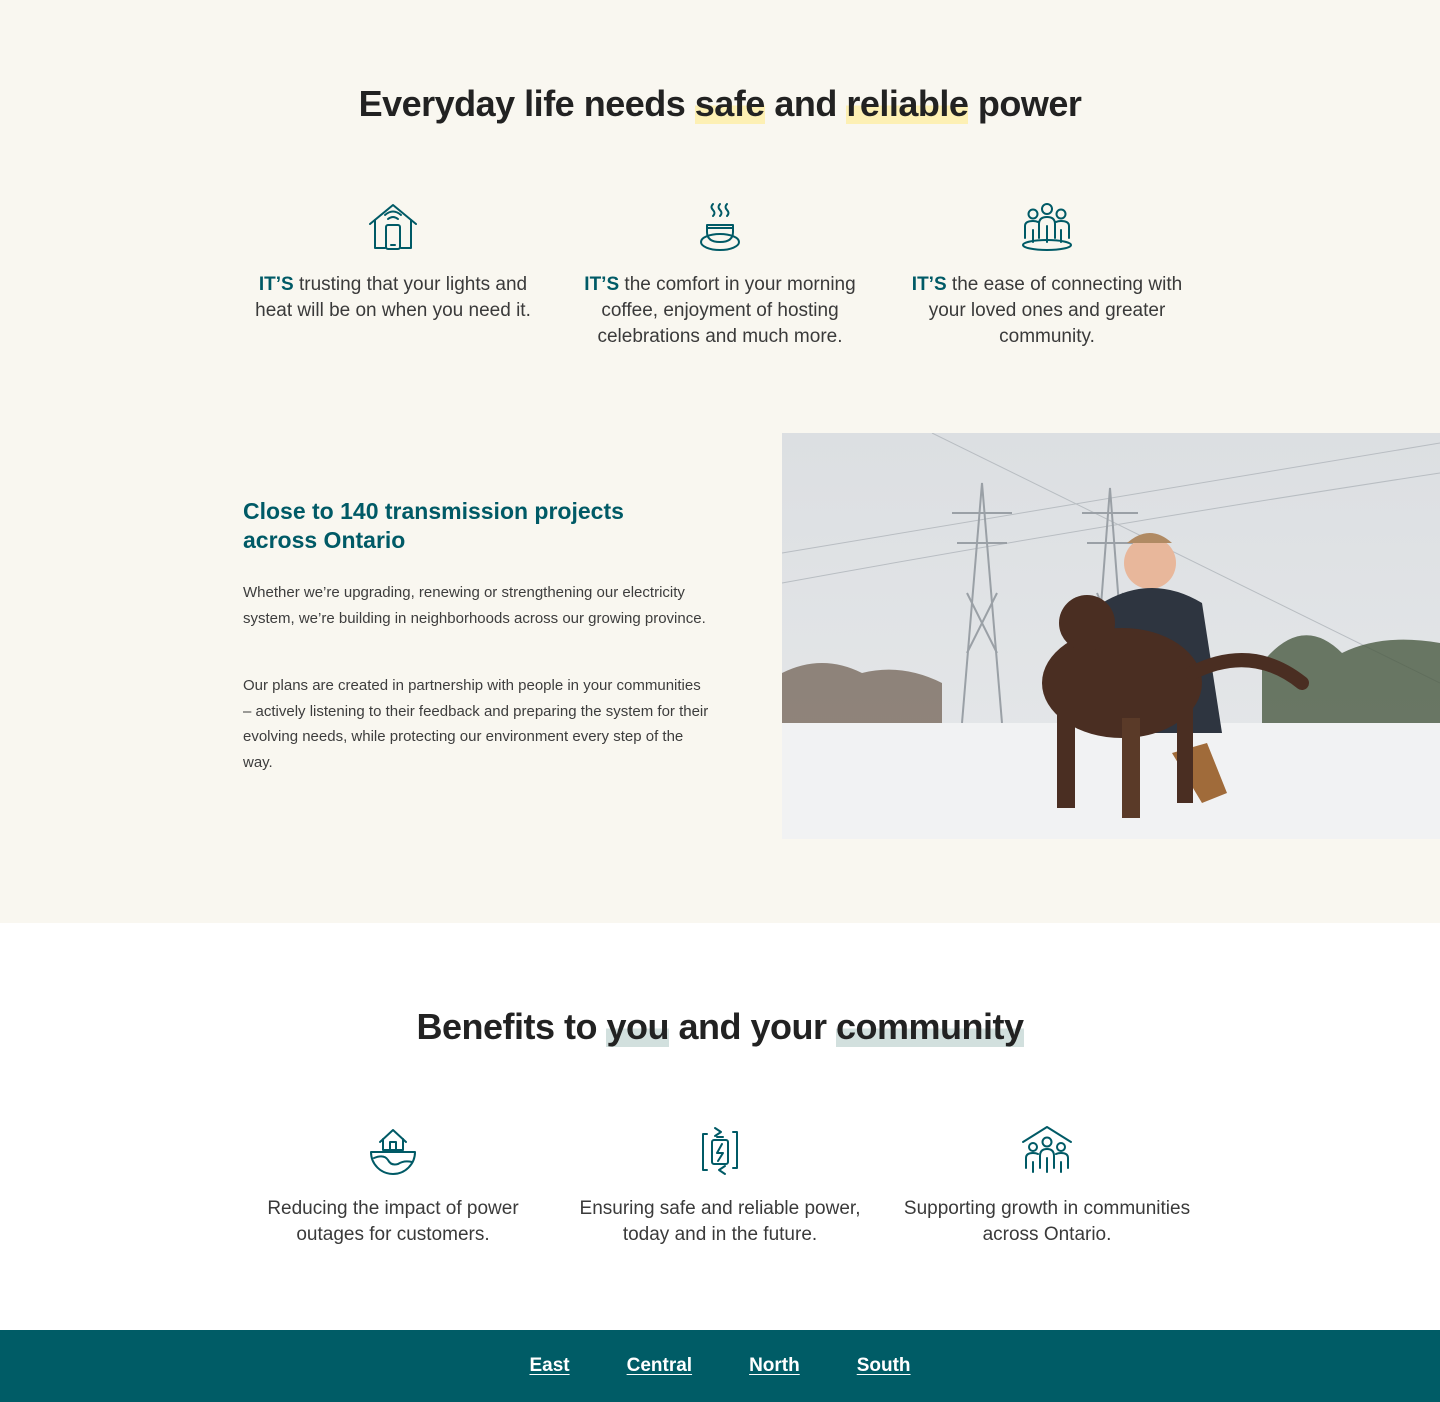  Describe the element at coordinates (884, 1366) in the screenshot. I see `region-link-south: South` at that location.